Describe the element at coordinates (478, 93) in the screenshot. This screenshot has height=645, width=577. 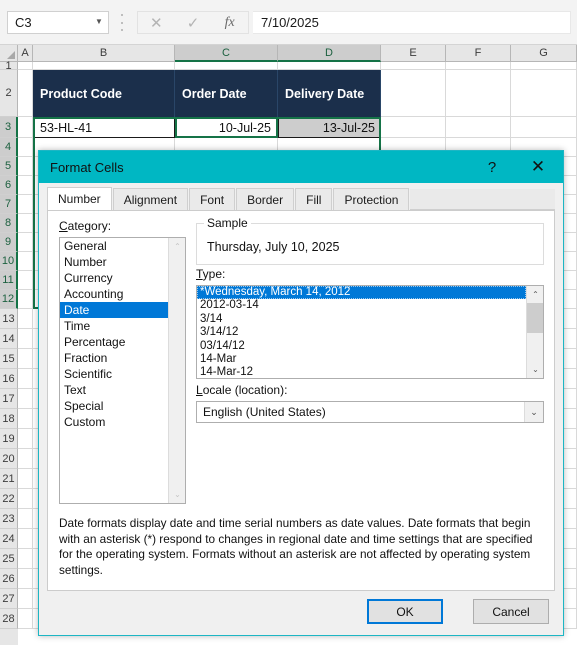
I see `cell-F2` at that location.